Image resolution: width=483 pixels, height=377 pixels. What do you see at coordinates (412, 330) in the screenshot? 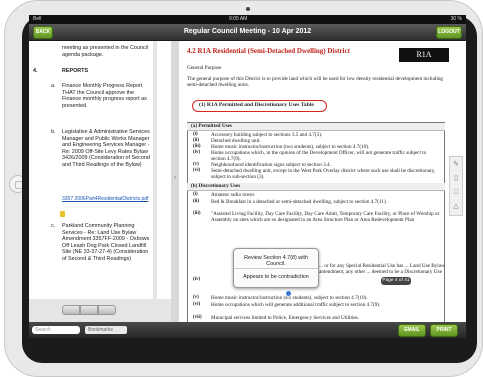
I see `email-button: EMAIL` at bounding box center [412, 330].